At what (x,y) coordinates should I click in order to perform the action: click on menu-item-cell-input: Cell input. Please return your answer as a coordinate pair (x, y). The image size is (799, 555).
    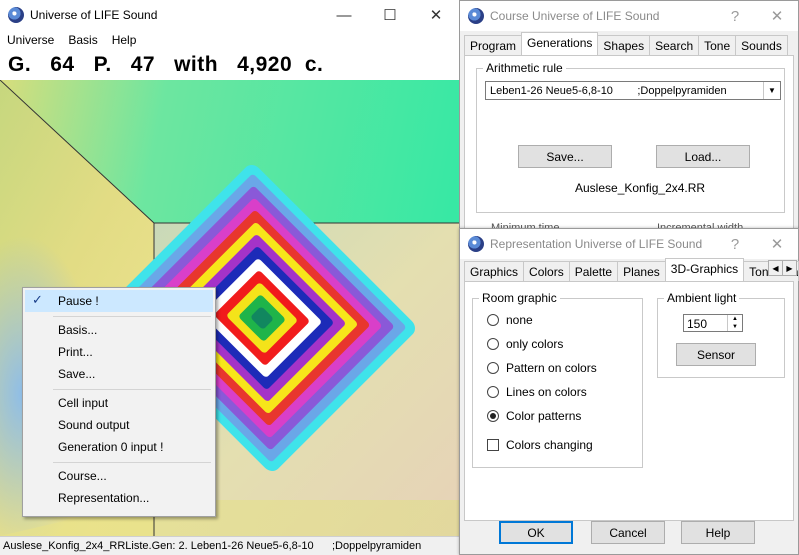
    Looking at the image, I should click on (119, 403).